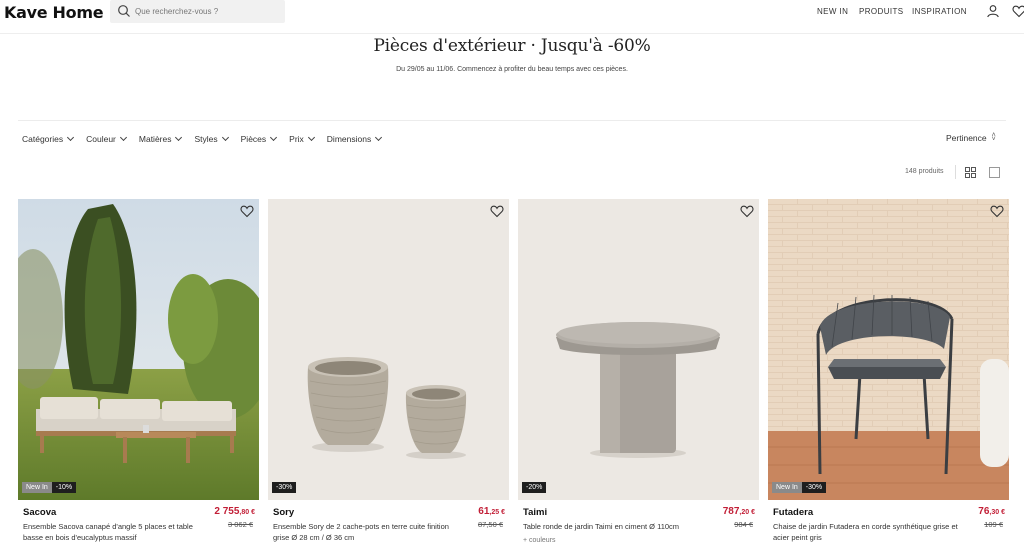 The width and height of the screenshot is (1024, 550). Describe the element at coordinates (240, 524) in the screenshot. I see `old-price: 3 062 €` at that location.